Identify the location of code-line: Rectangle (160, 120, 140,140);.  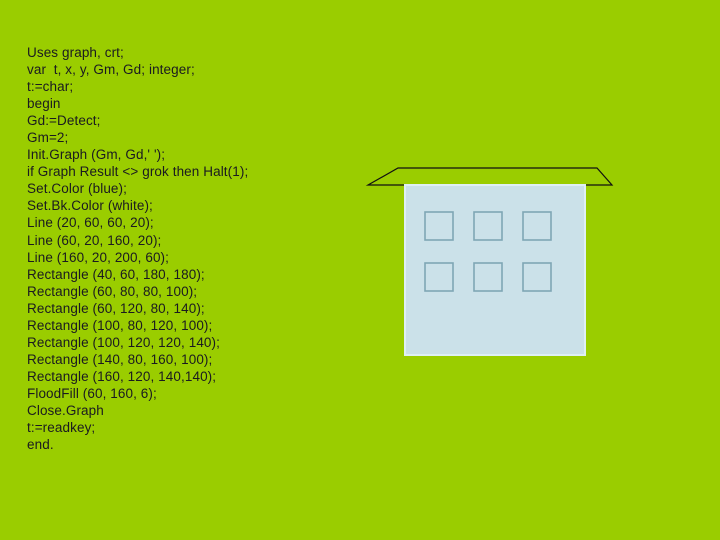
(122, 376).